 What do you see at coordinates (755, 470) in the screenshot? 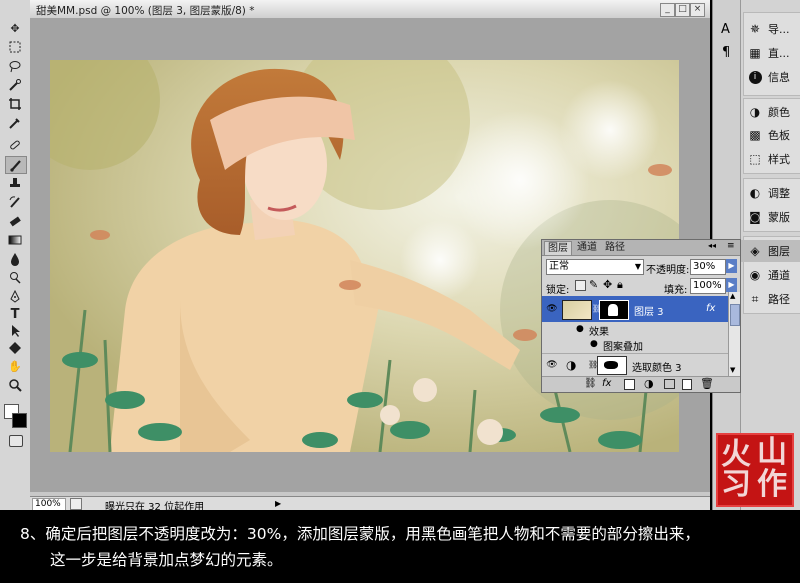
I see `watermark-seal: 山 火 作 习` at bounding box center [755, 470].